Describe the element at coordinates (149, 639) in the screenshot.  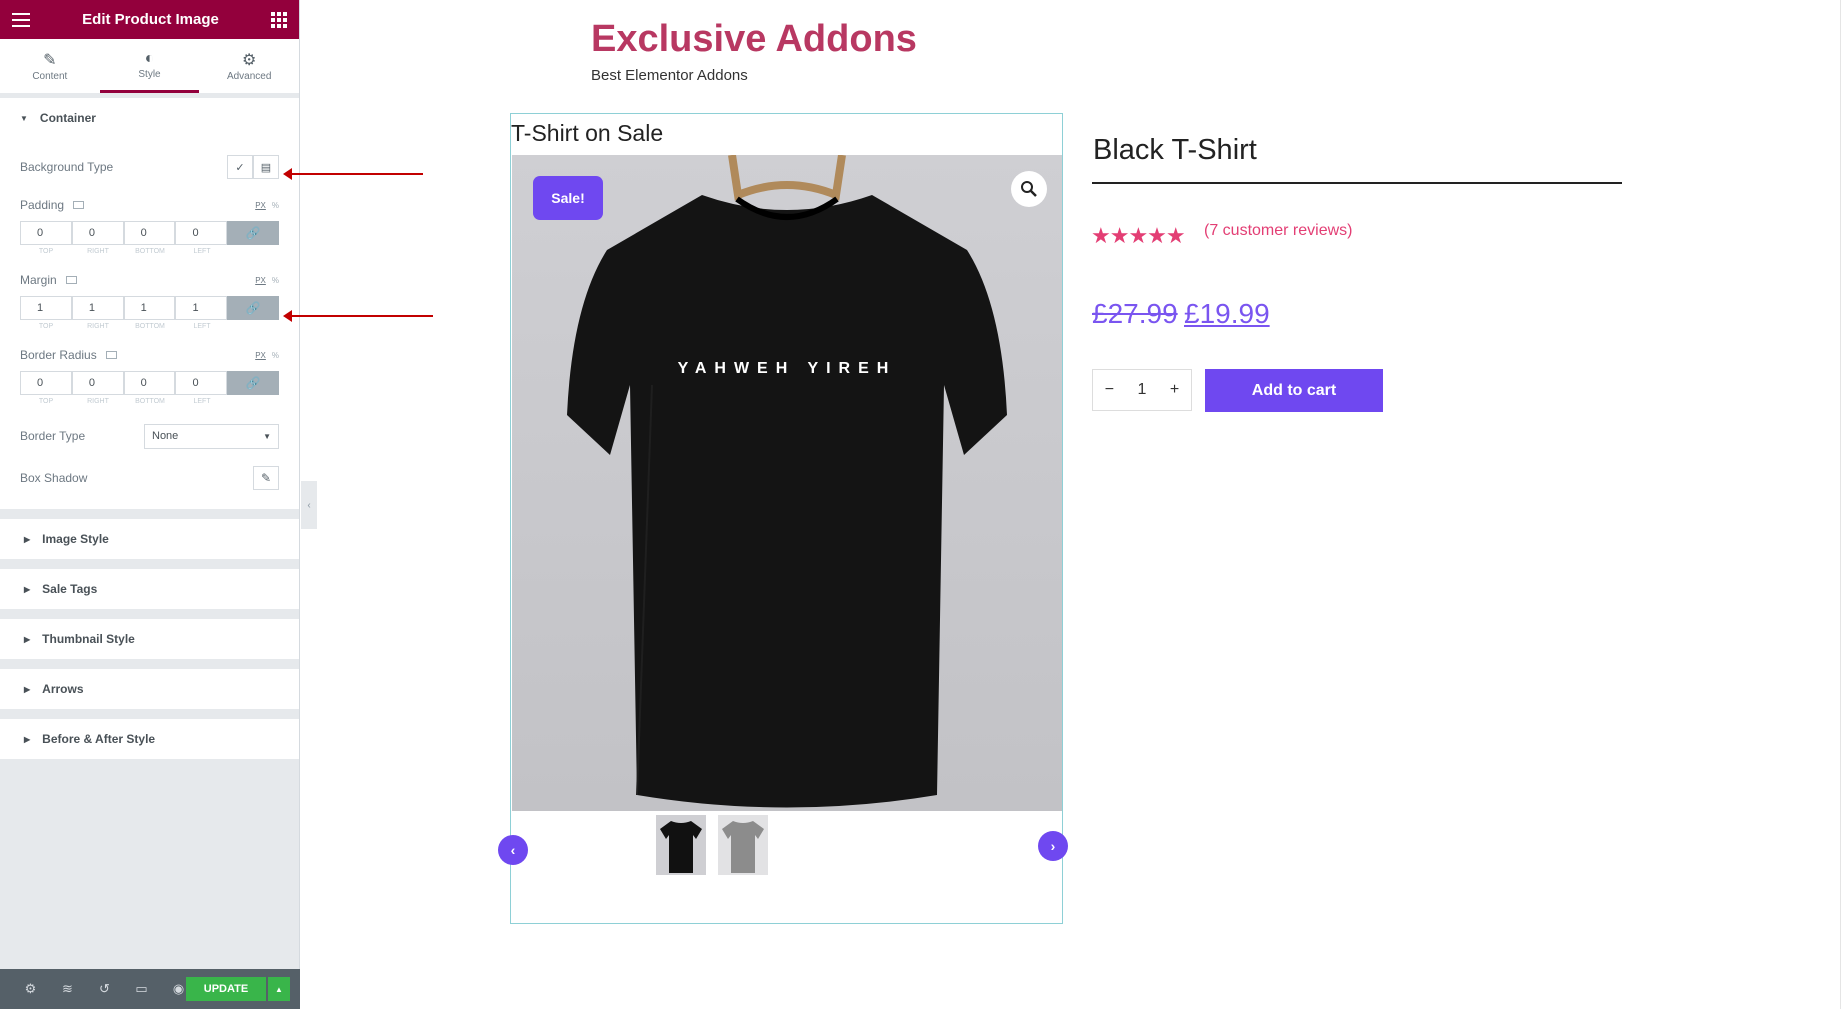
I see `section-thumbnail-style: ▶ Thumbnail Style` at that location.